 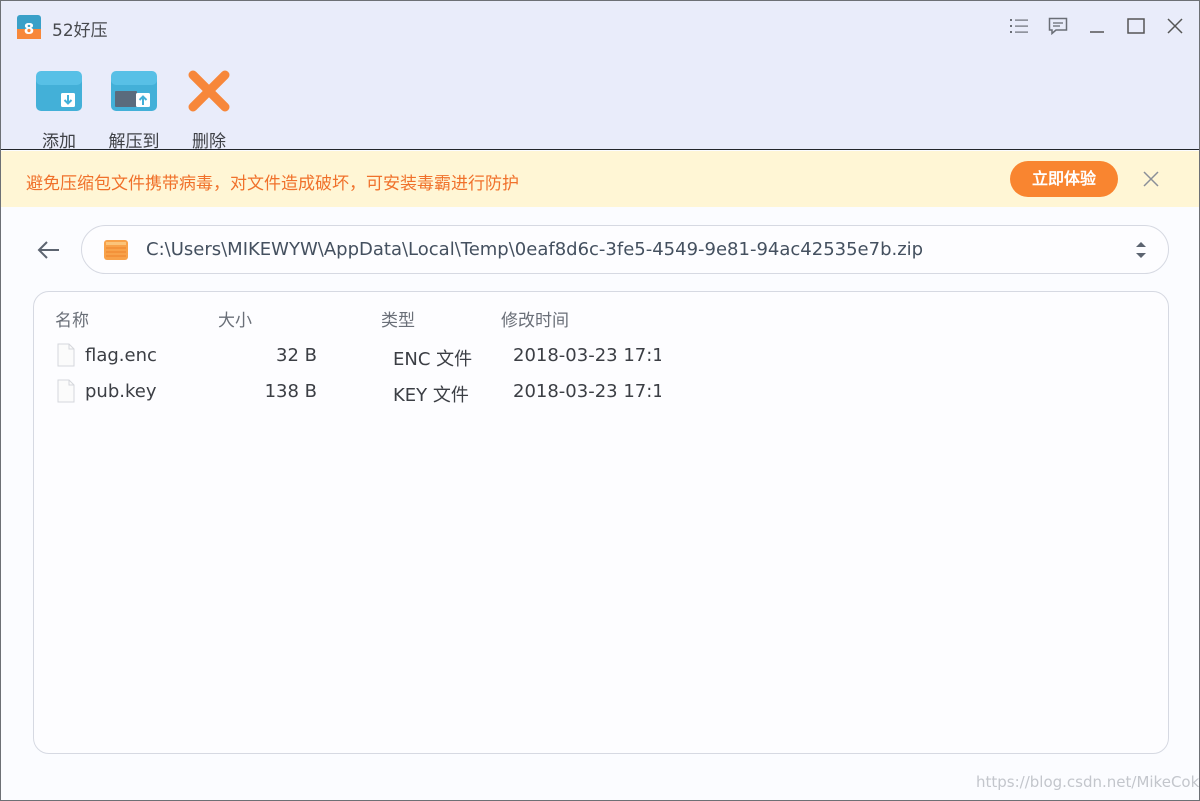 I want to click on file-type: KEY 文件, so click(x=431, y=395).